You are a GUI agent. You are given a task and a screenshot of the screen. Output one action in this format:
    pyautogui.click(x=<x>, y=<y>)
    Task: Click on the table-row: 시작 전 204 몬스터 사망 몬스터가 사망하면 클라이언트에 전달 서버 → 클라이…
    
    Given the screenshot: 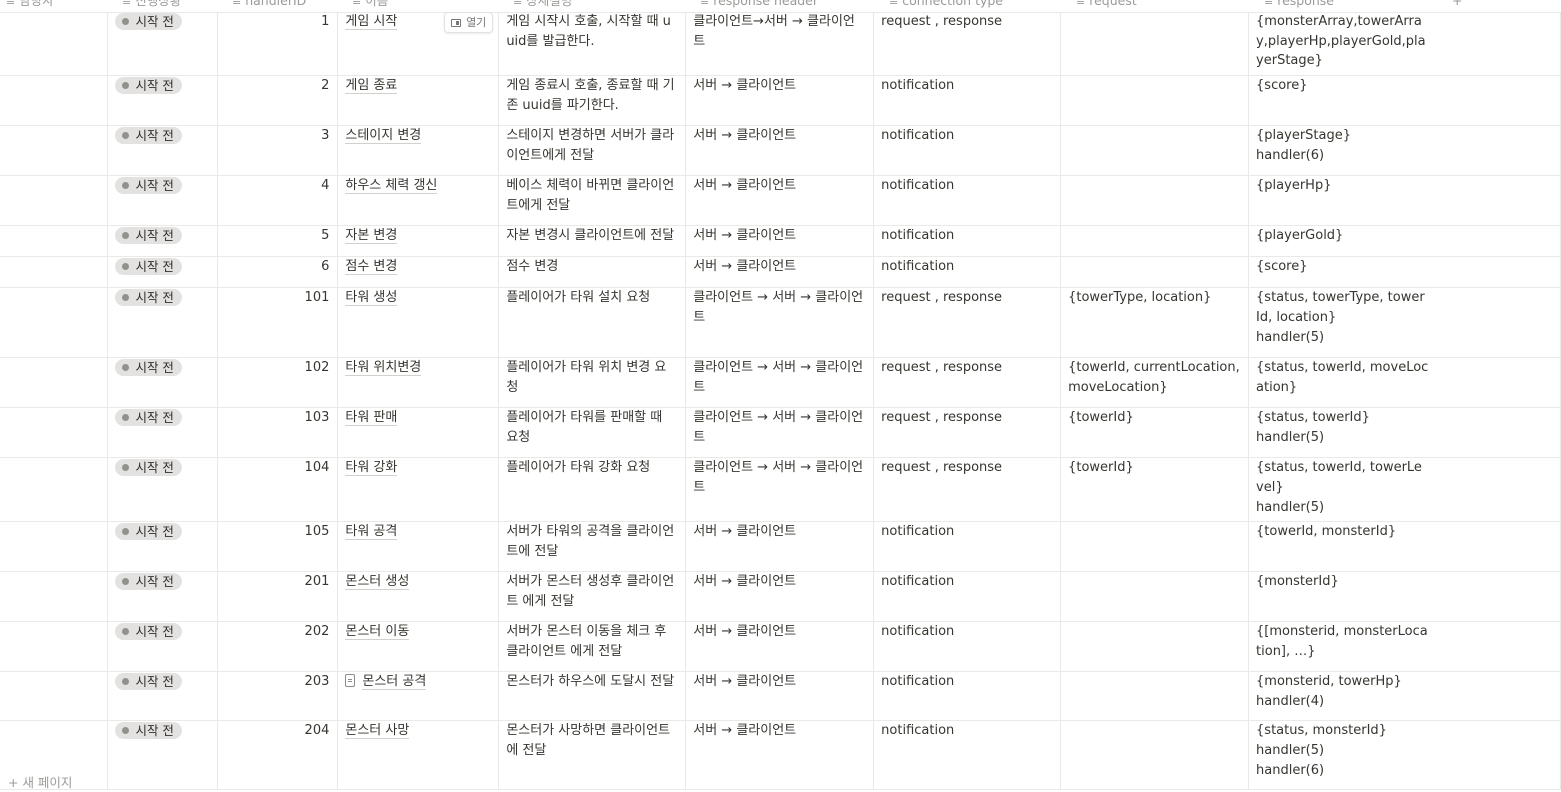 What is the action you would take?
    pyautogui.click(x=780, y=755)
    